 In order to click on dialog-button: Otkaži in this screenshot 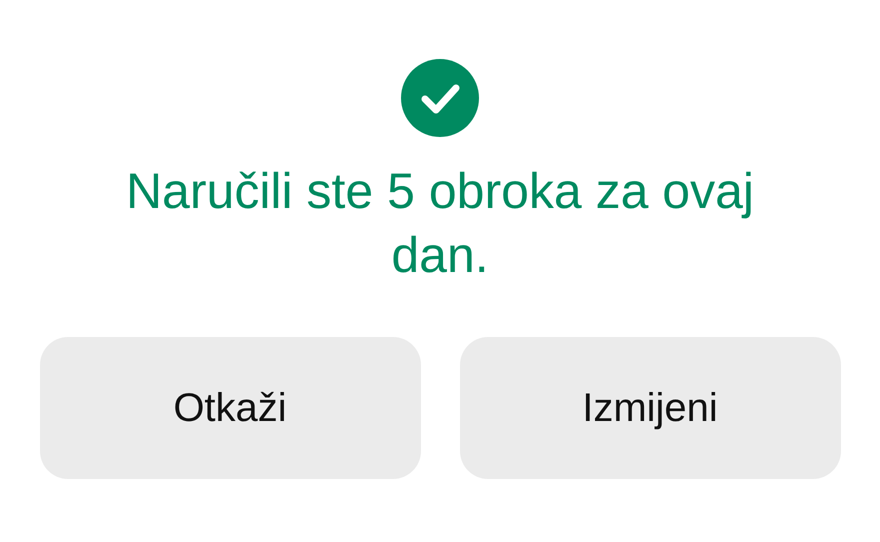, I will do `click(230, 408)`.